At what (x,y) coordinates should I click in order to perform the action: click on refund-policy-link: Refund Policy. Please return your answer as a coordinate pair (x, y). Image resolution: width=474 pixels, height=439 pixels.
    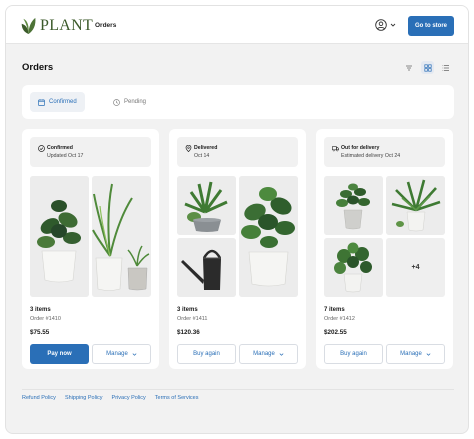
    Looking at the image, I should click on (39, 398).